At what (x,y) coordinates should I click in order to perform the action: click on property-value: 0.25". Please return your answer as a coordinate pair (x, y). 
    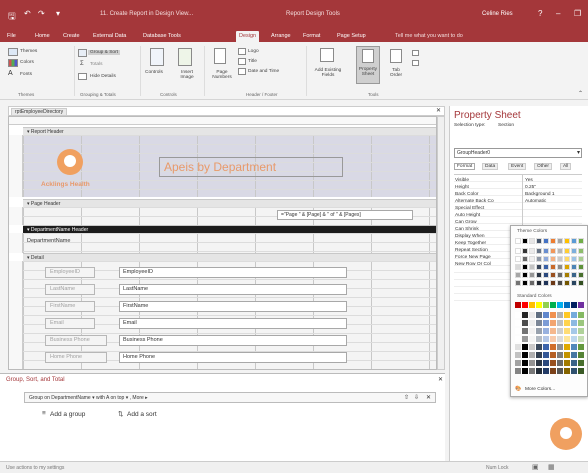
    Looking at the image, I should click on (530, 187).